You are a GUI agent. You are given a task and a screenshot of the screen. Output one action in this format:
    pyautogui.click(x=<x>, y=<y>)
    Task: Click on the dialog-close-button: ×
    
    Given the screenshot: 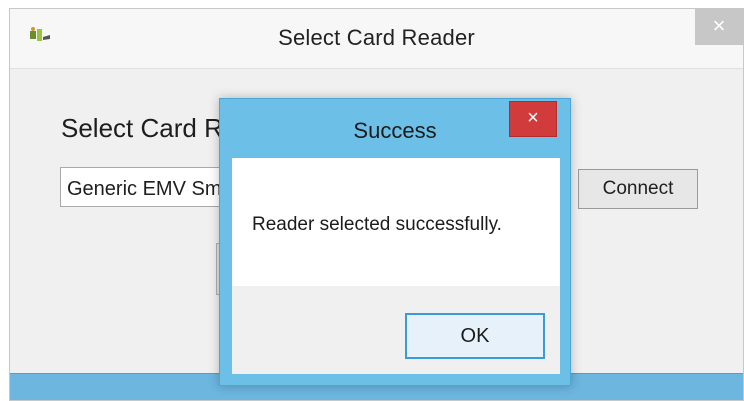 What is the action you would take?
    pyautogui.click(x=533, y=119)
    